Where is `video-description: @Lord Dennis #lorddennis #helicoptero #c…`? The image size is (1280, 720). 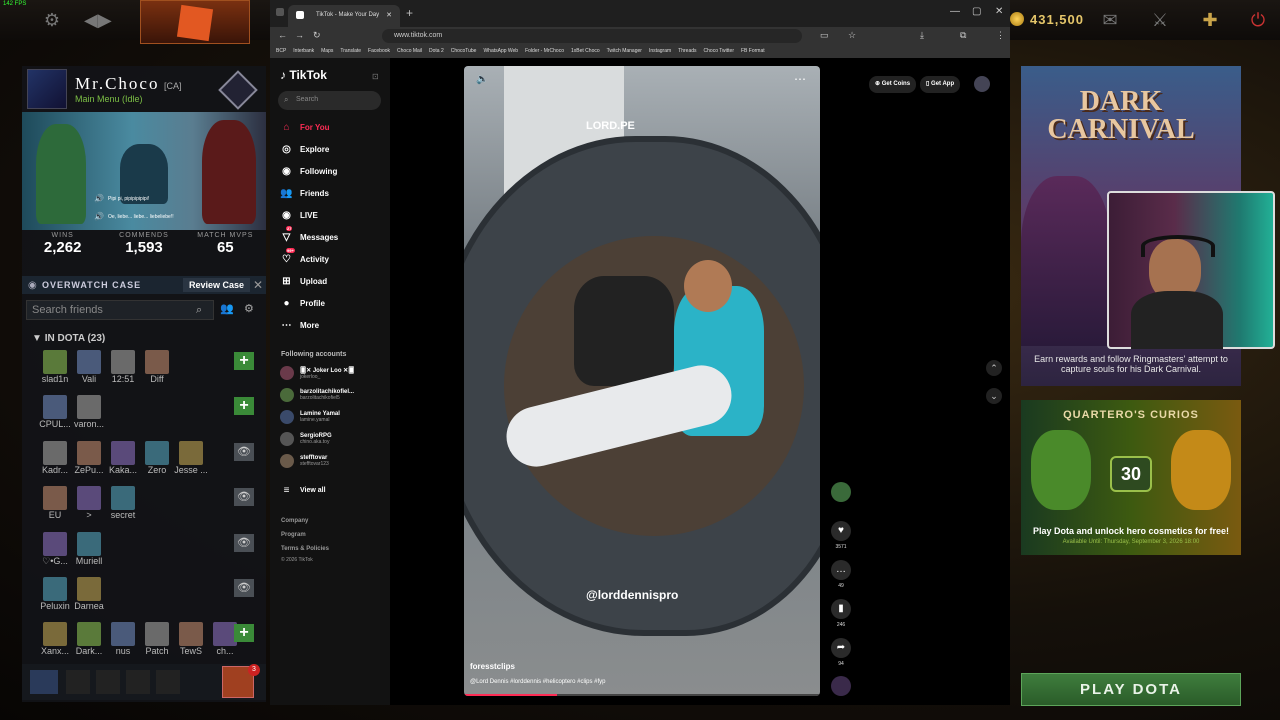
video-description: @Lord Dennis #lorddennis #helicoptero #c… is located at coordinates (538, 682).